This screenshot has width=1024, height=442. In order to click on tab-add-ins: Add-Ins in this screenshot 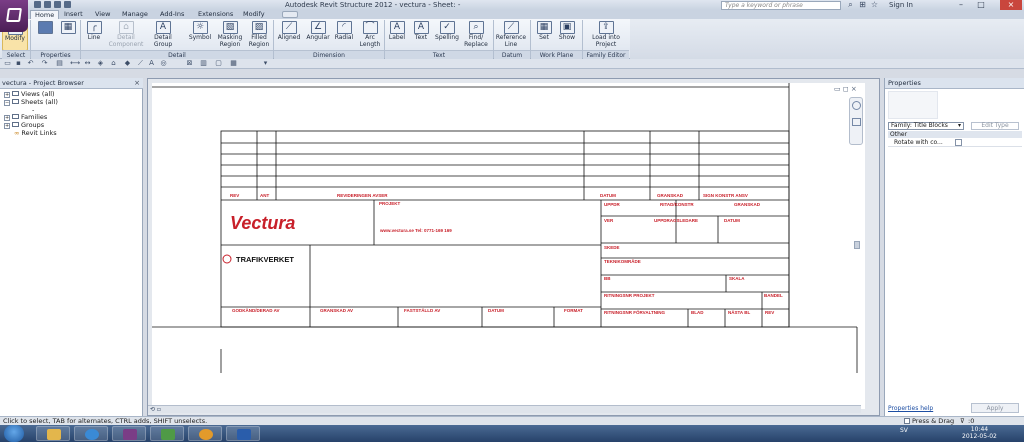, I will do `click(172, 14)`.